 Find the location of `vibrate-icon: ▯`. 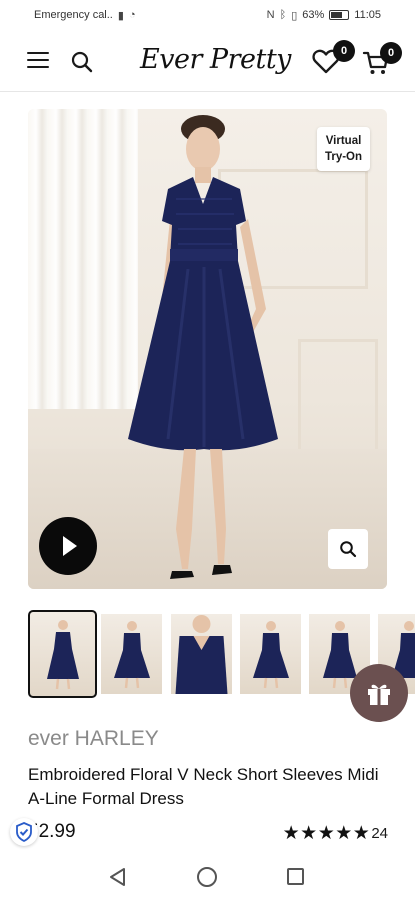

vibrate-icon: ▯ is located at coordinates (294, 15).